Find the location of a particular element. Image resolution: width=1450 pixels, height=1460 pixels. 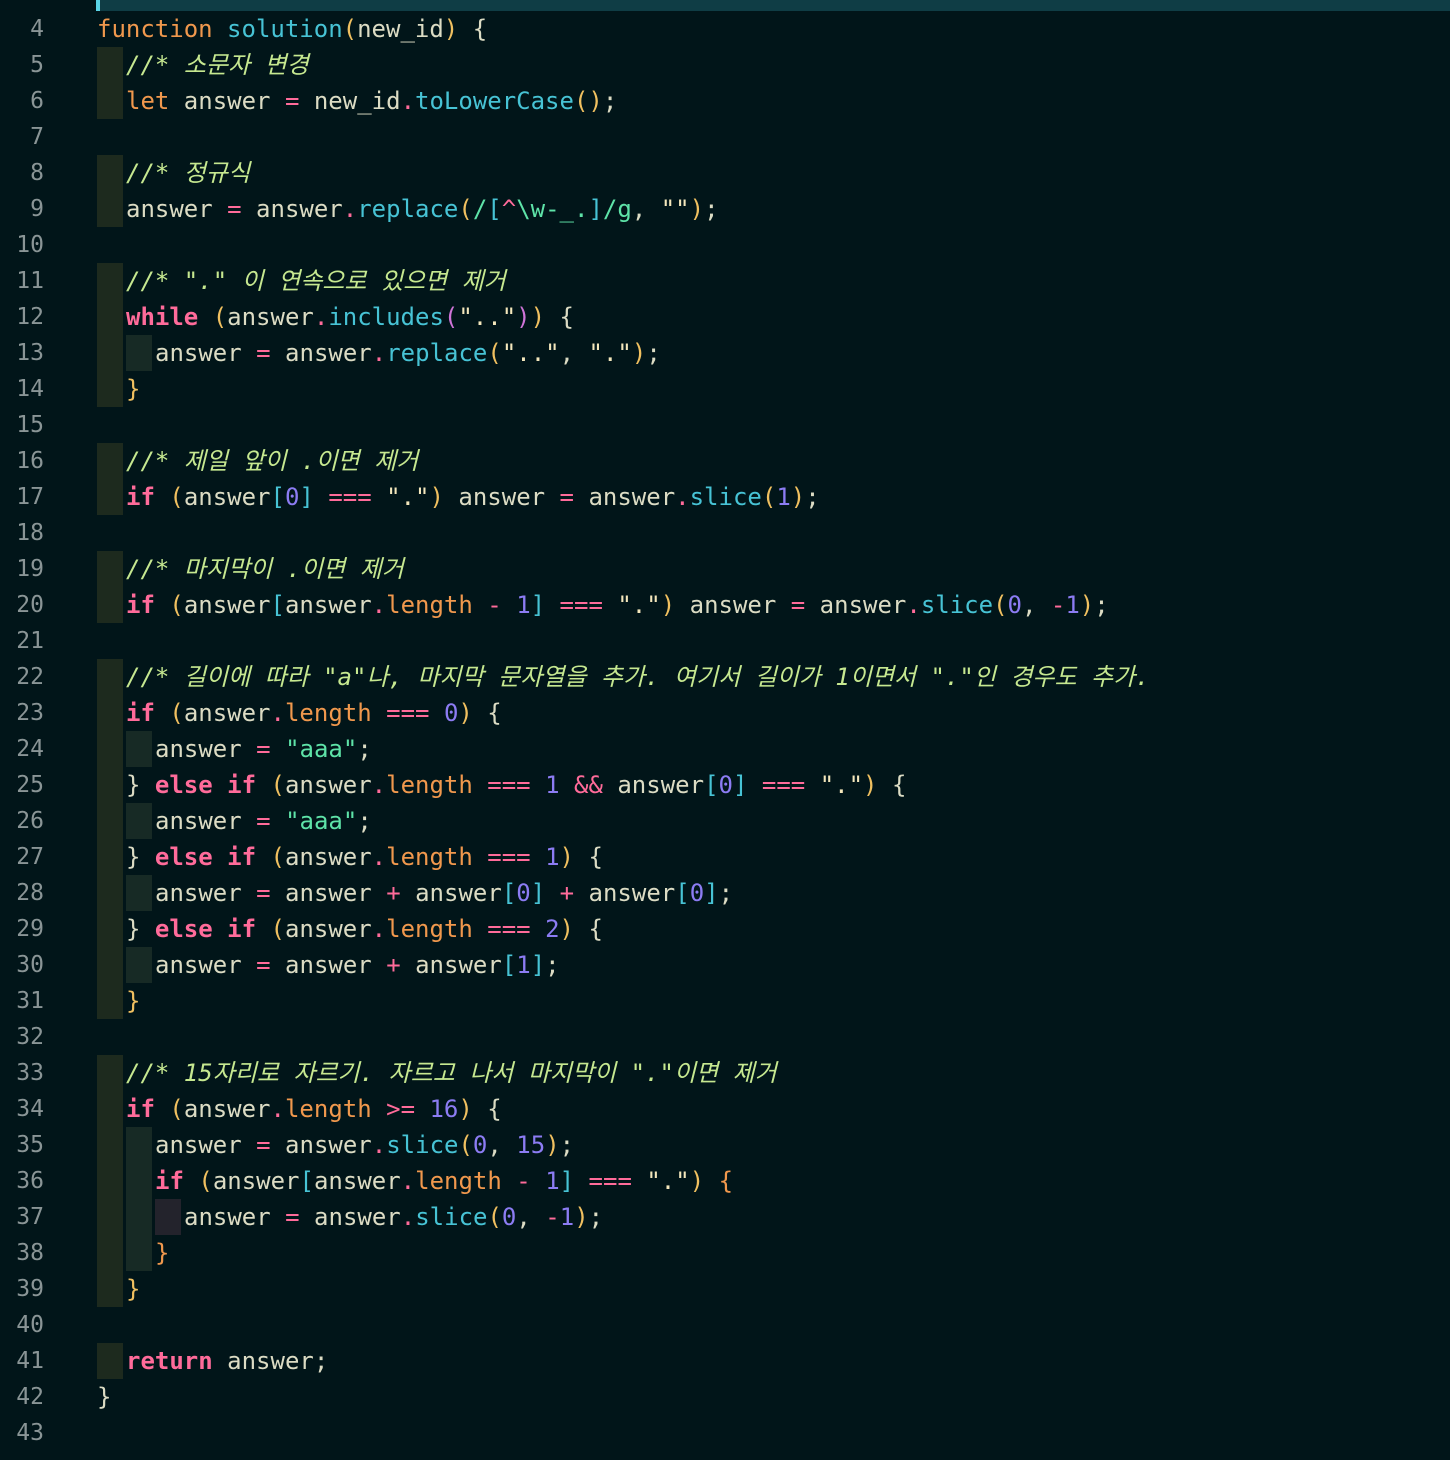

code-line: 13 answer = answer.replace("..", "."); is located at coordinates (725, 353).